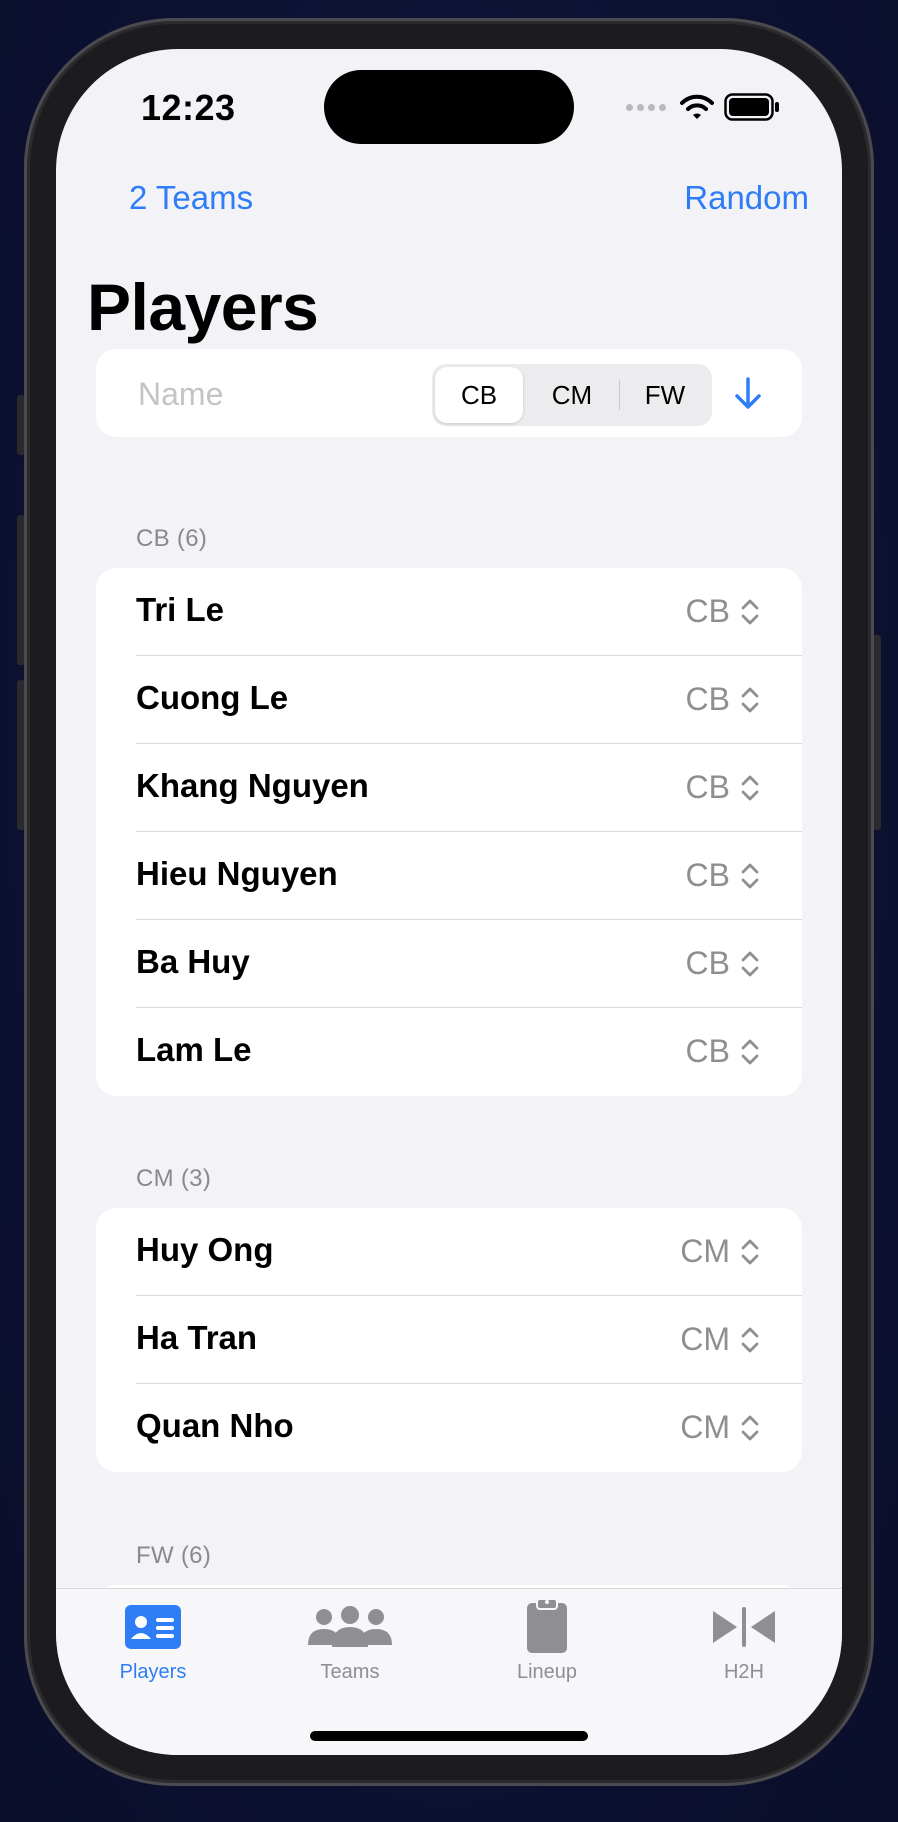 The width and height of the screenshot is (898, 1822). I want to click on player-row: Tri Le CB, so click(449, 612).